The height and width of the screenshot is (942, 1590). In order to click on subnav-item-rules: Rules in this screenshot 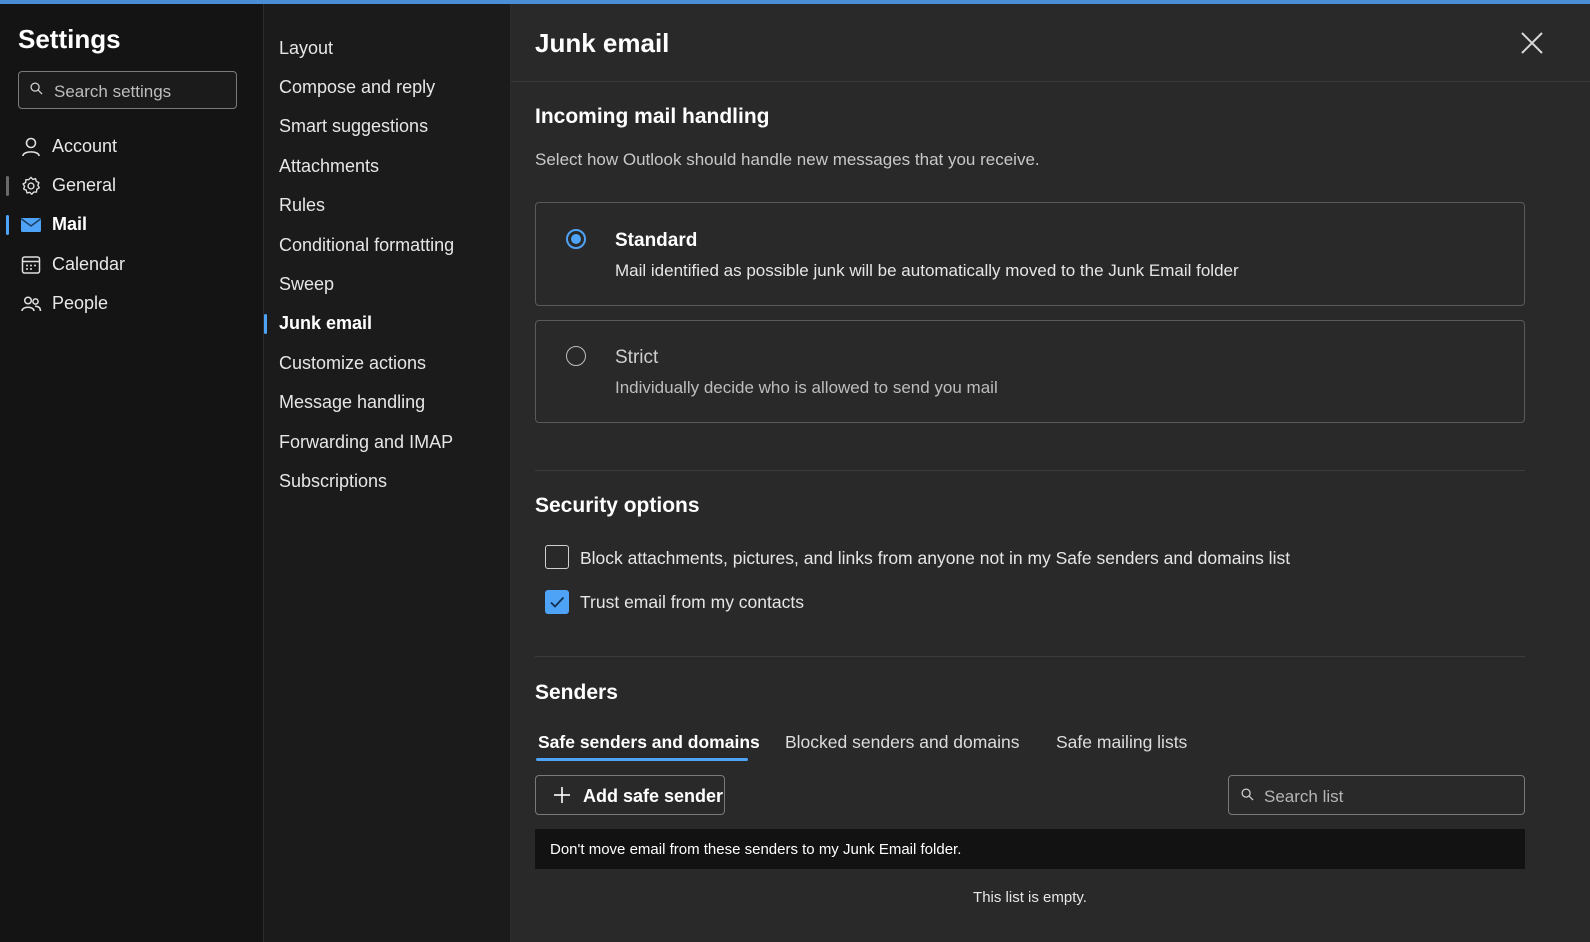, I will do `click(387, 204)`.